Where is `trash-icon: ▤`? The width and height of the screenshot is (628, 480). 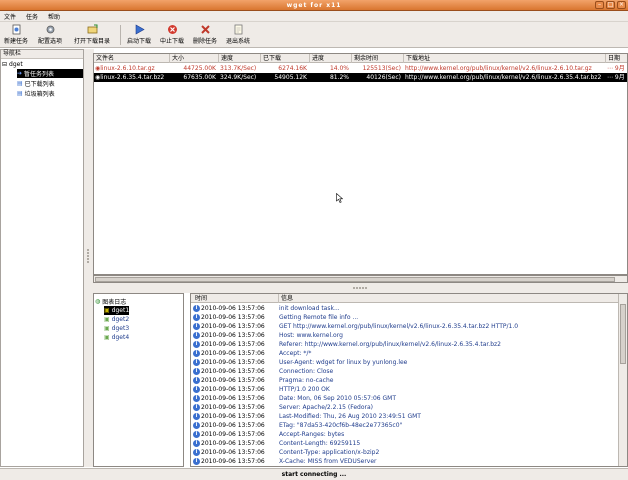
trash-icon: ▤ is located at coordinates (20, 93).